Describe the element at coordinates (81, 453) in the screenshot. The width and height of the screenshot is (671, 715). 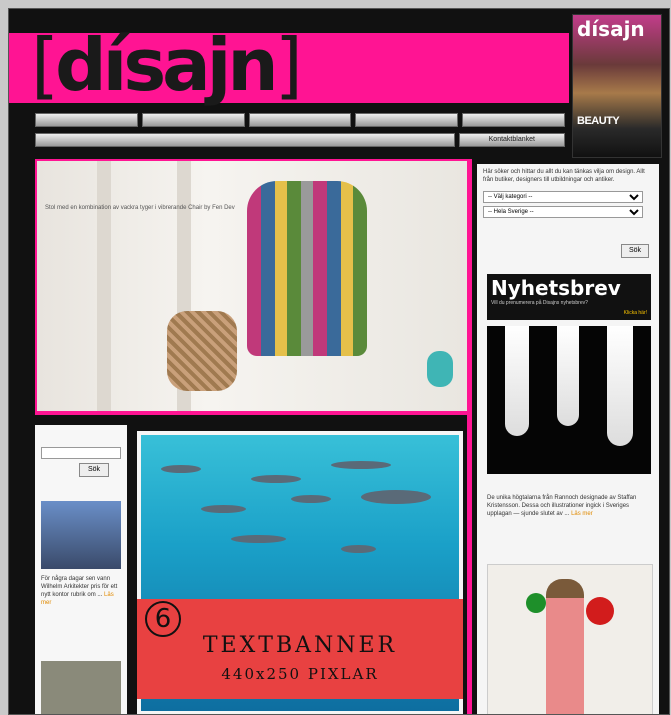
I see `left-search-input` at that location.